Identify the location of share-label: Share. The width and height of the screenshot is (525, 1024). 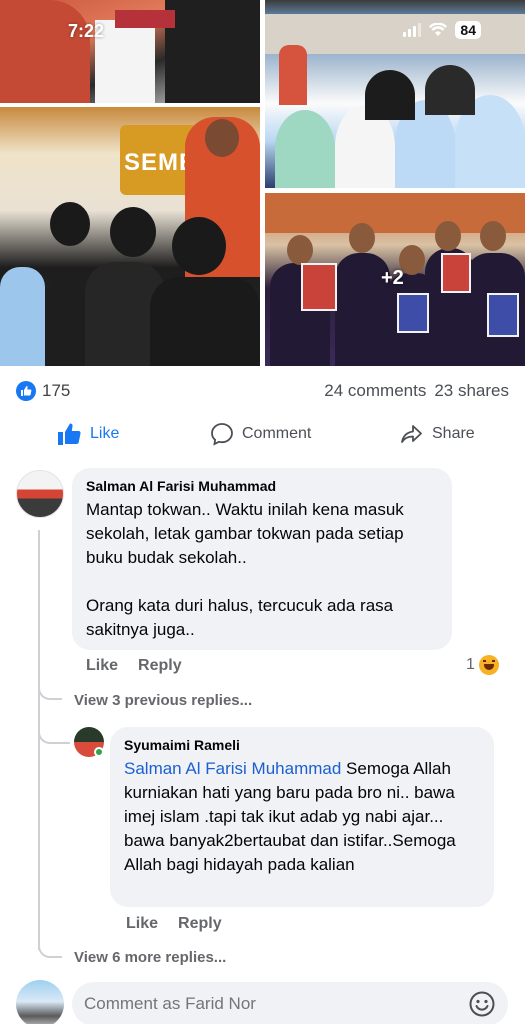
(453, 433).